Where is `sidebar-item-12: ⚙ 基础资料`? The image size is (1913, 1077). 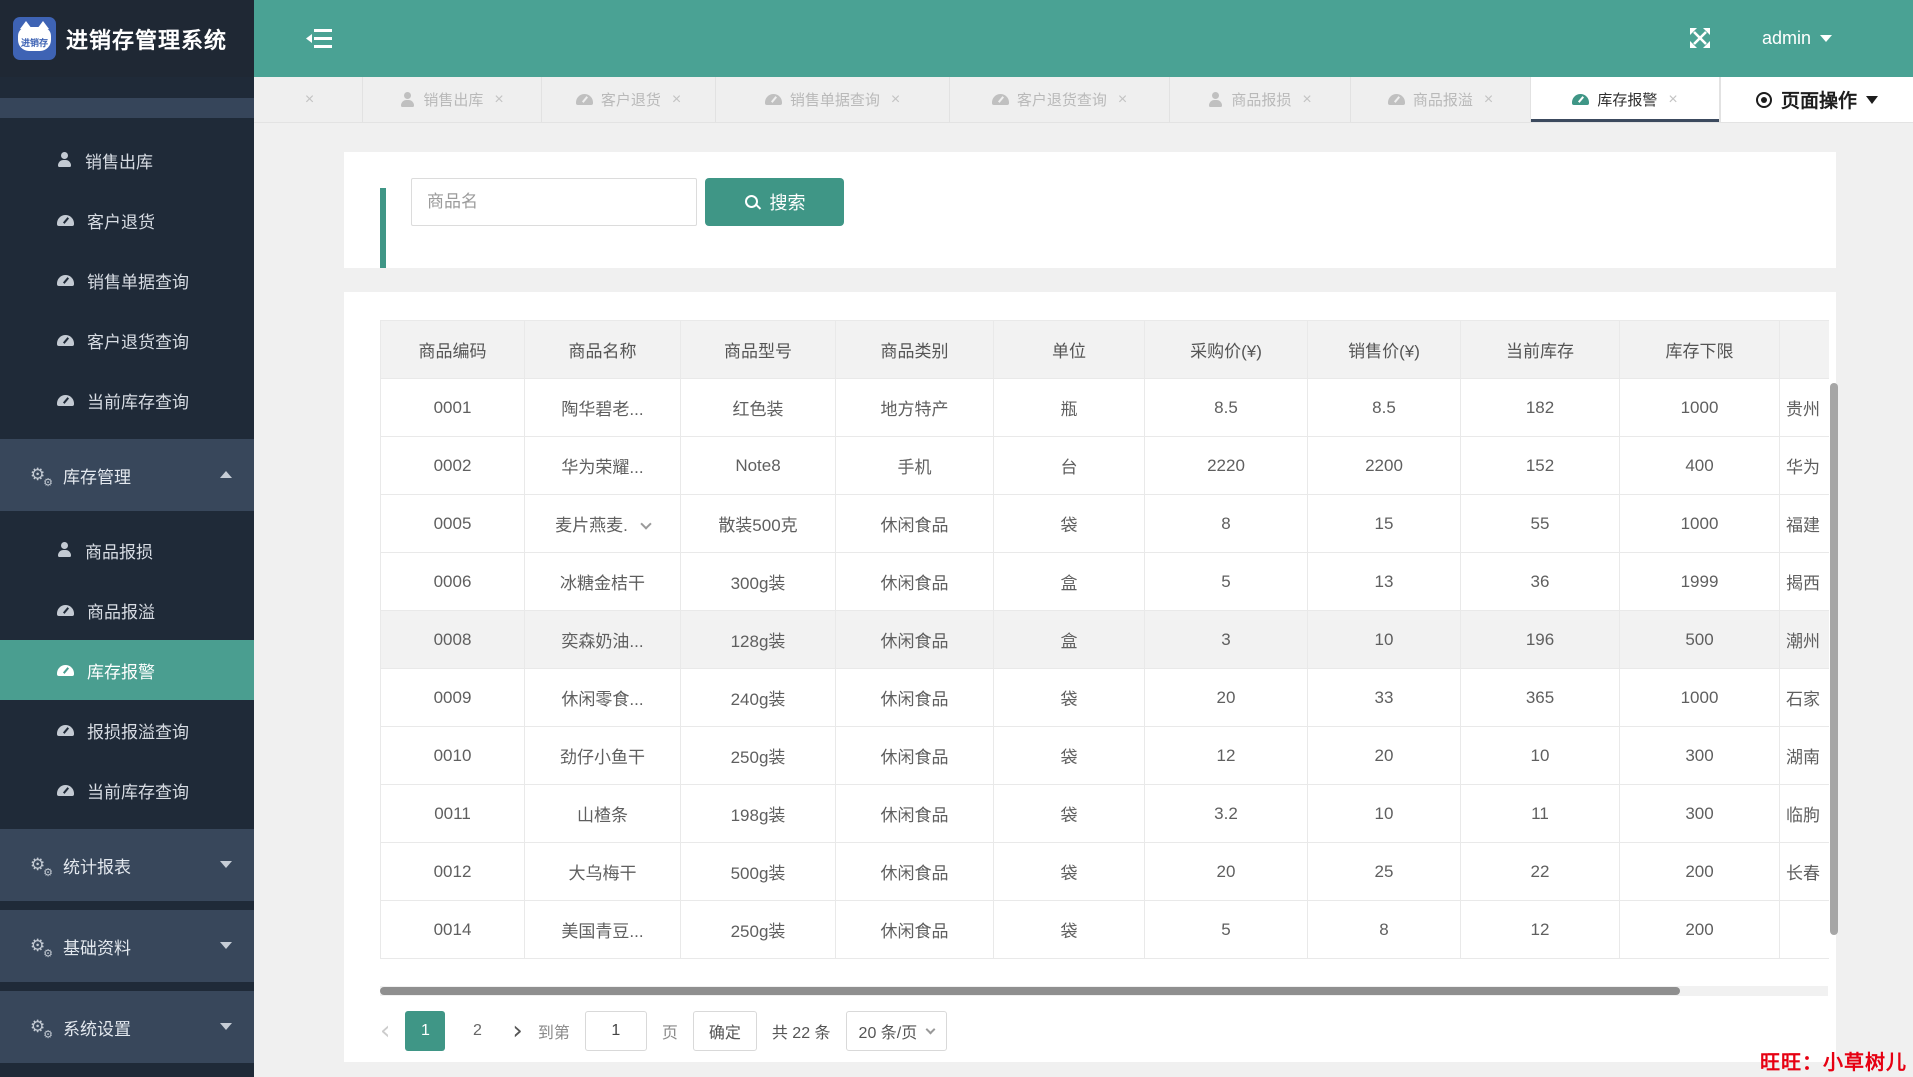
sidebar-item-12: ⚙ 基础资料 is located at coordinates (127, 946).